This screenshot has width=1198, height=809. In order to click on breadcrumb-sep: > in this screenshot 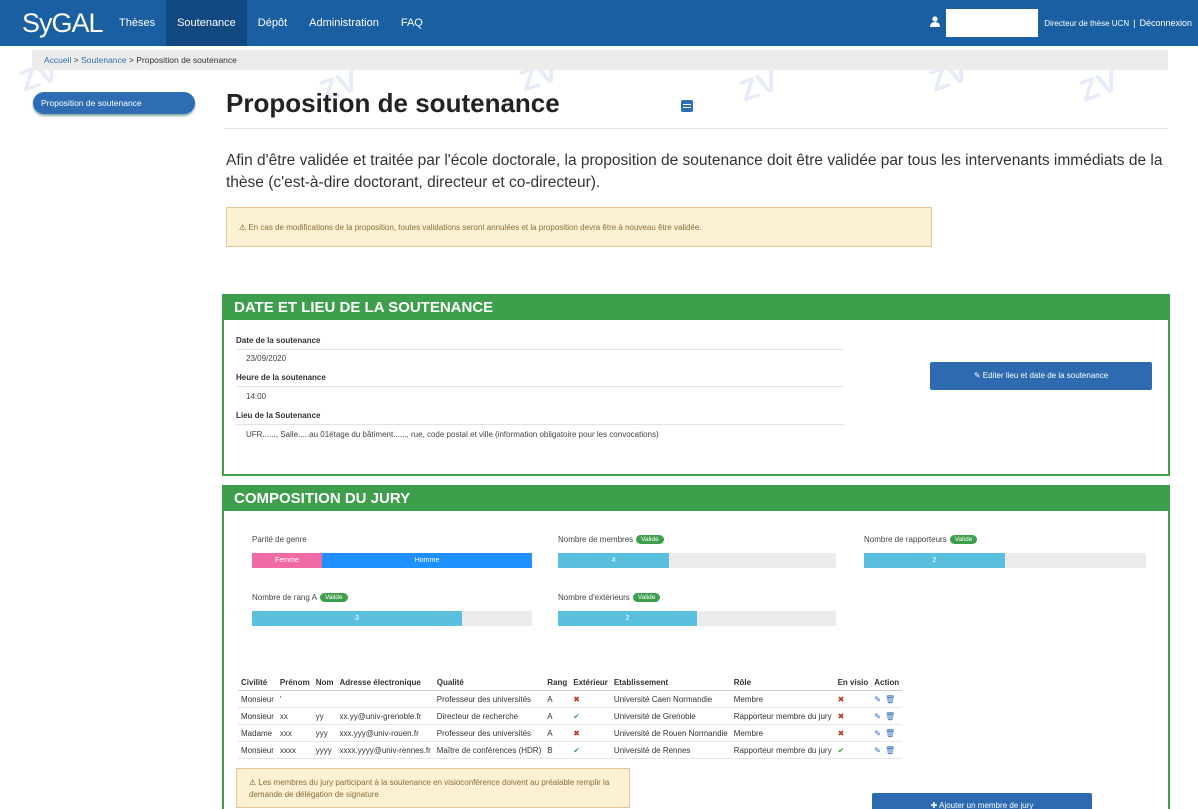, I will do `click(131, 60)`.